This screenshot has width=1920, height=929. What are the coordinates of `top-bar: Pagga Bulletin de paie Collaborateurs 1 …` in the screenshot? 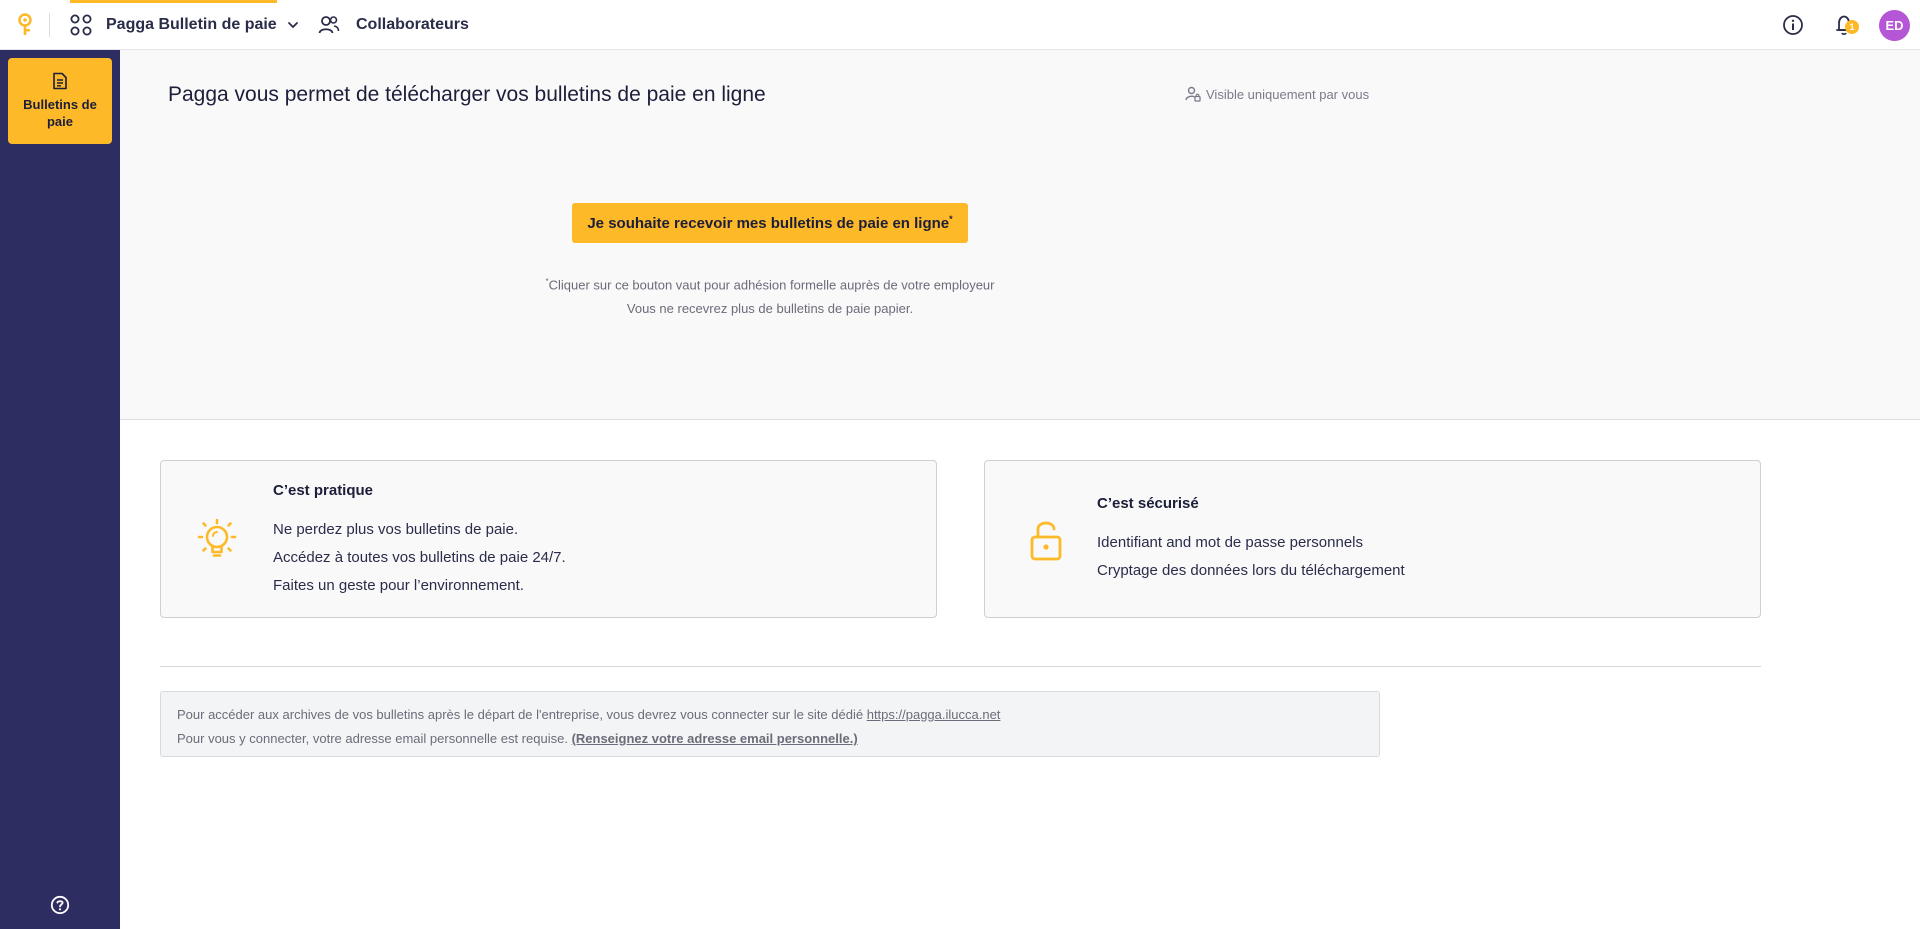 It's located at (960, 25).